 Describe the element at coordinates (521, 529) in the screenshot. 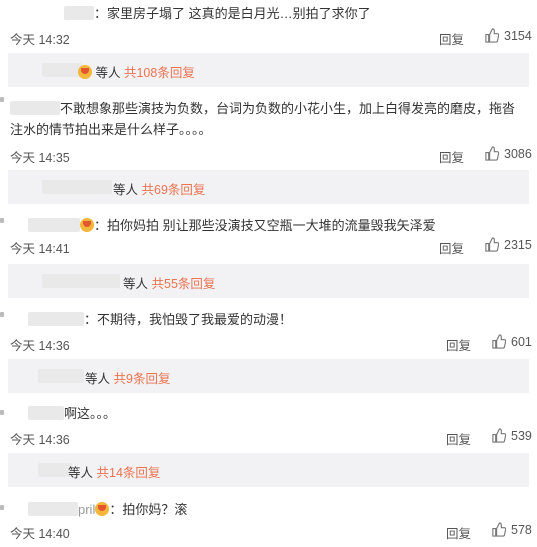

I see `like-count: 578` at that location.